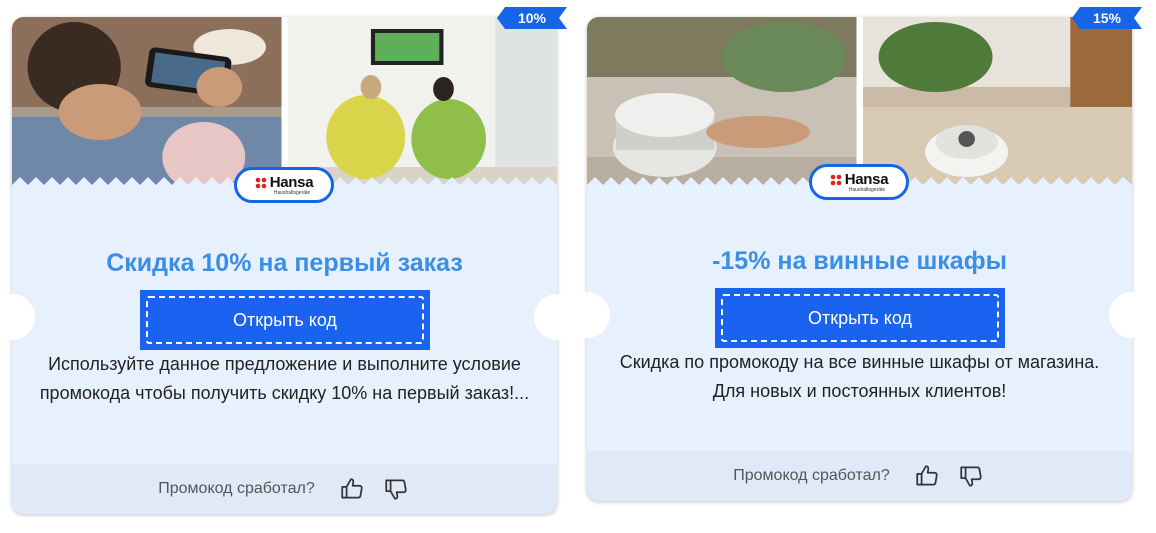 Image resolution: width=1156 pixels, height=533 pixels. Describe the element at coordinates (422, 105) in the screenshot. I see `photo-gaming-chairs` at that location.